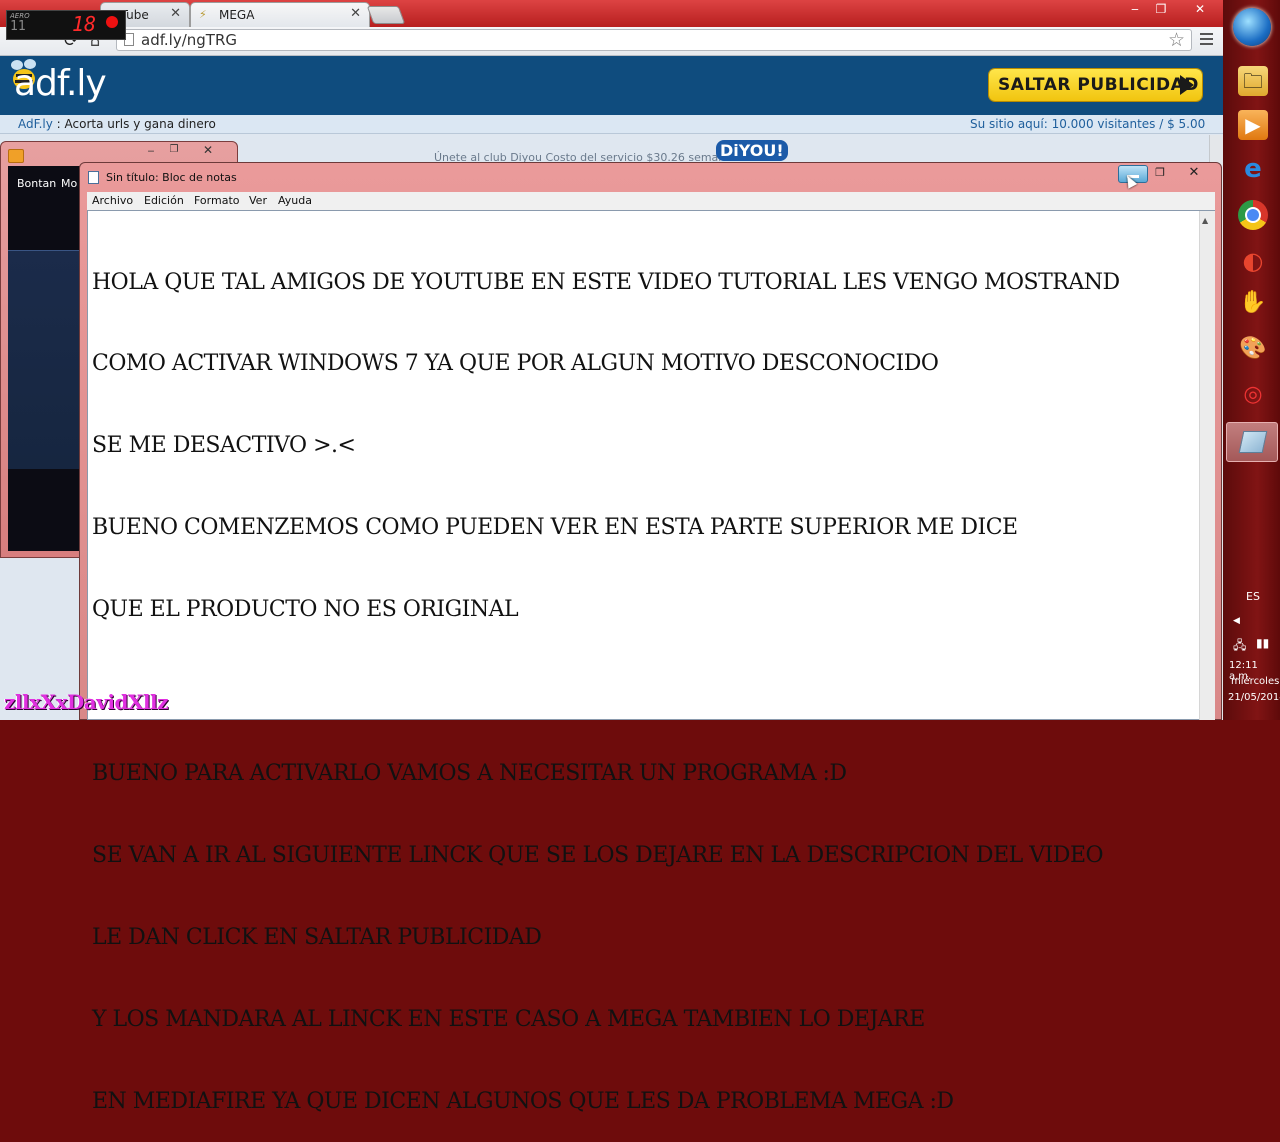 This screenshot has height=1142, width=1280. I want to click on media-player-icon, so click(16, 156).